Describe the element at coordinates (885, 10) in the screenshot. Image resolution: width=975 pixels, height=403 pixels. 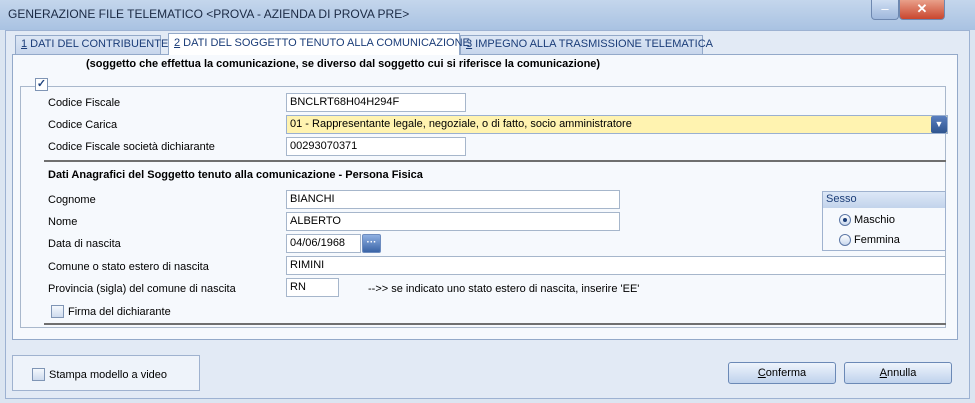
I see `minimize-button: –` at that location.